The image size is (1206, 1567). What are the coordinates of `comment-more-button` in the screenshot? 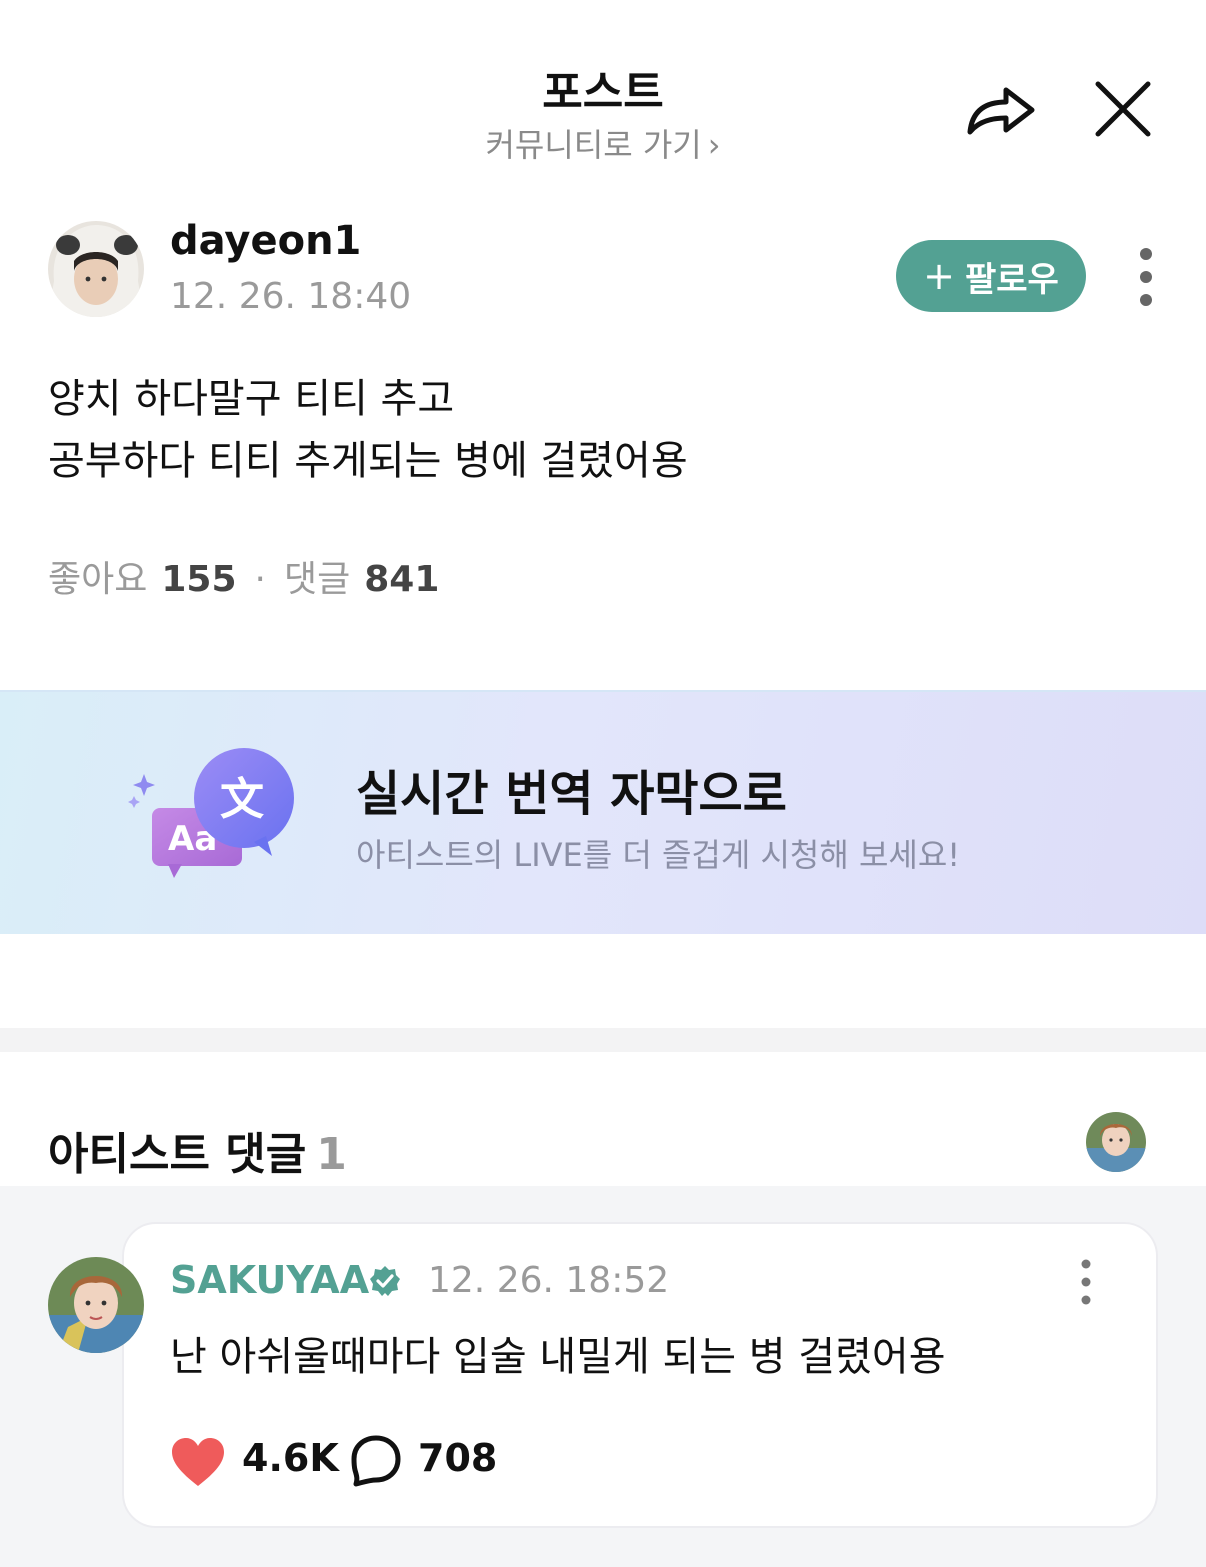 It's located at (1086, 1282).